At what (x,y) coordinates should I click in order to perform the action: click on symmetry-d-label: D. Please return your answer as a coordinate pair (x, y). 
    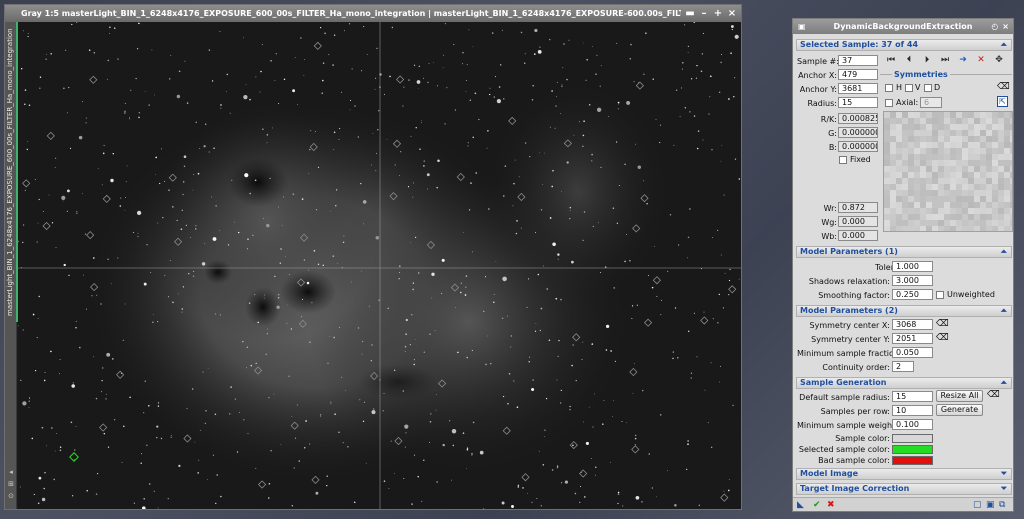
    Looking at the image, I should click on (937, 87).